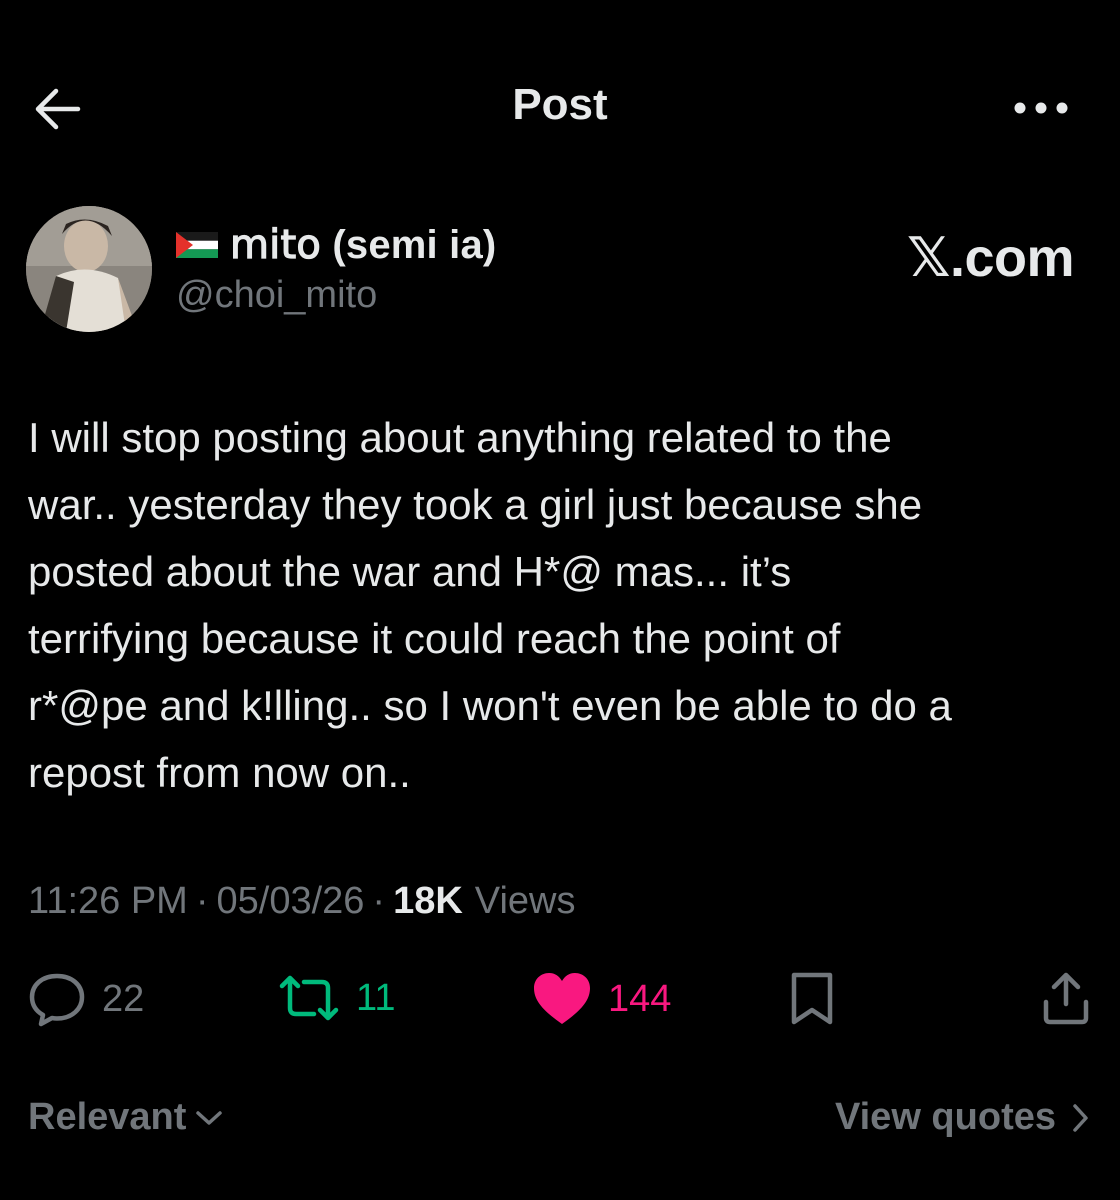 The image size is (1120, 1200). I want to click on author-handle: @choi_mito, so click(276, 295).